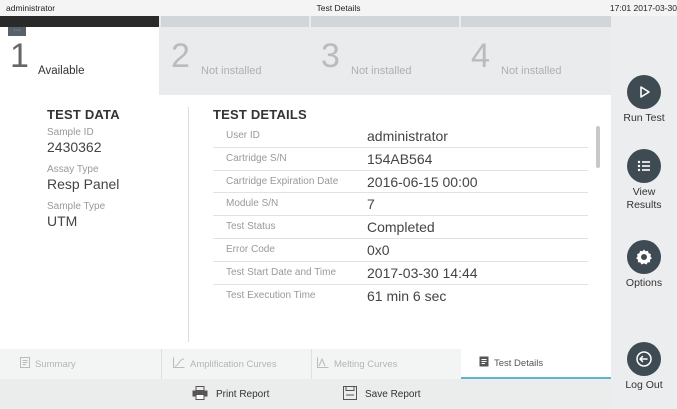 The height and width of the screenshot is (409, 677). I want to click on detail-value: 154AB564, so click(400, 158).